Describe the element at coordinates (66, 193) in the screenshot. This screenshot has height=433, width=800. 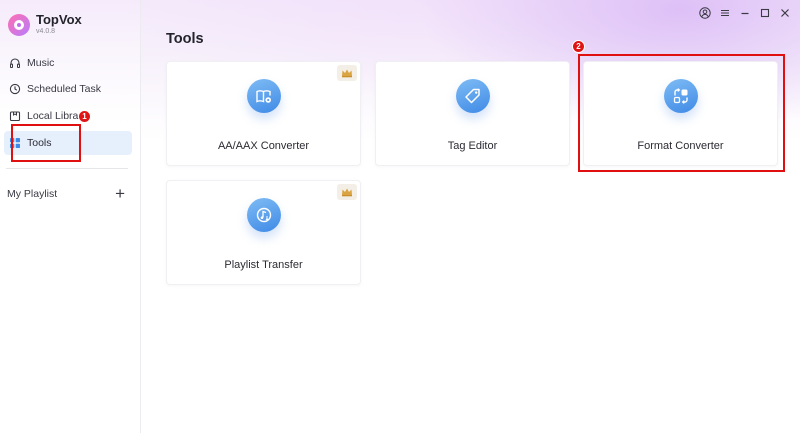
I see `my-playlist-header: My Playlist +` at that location.